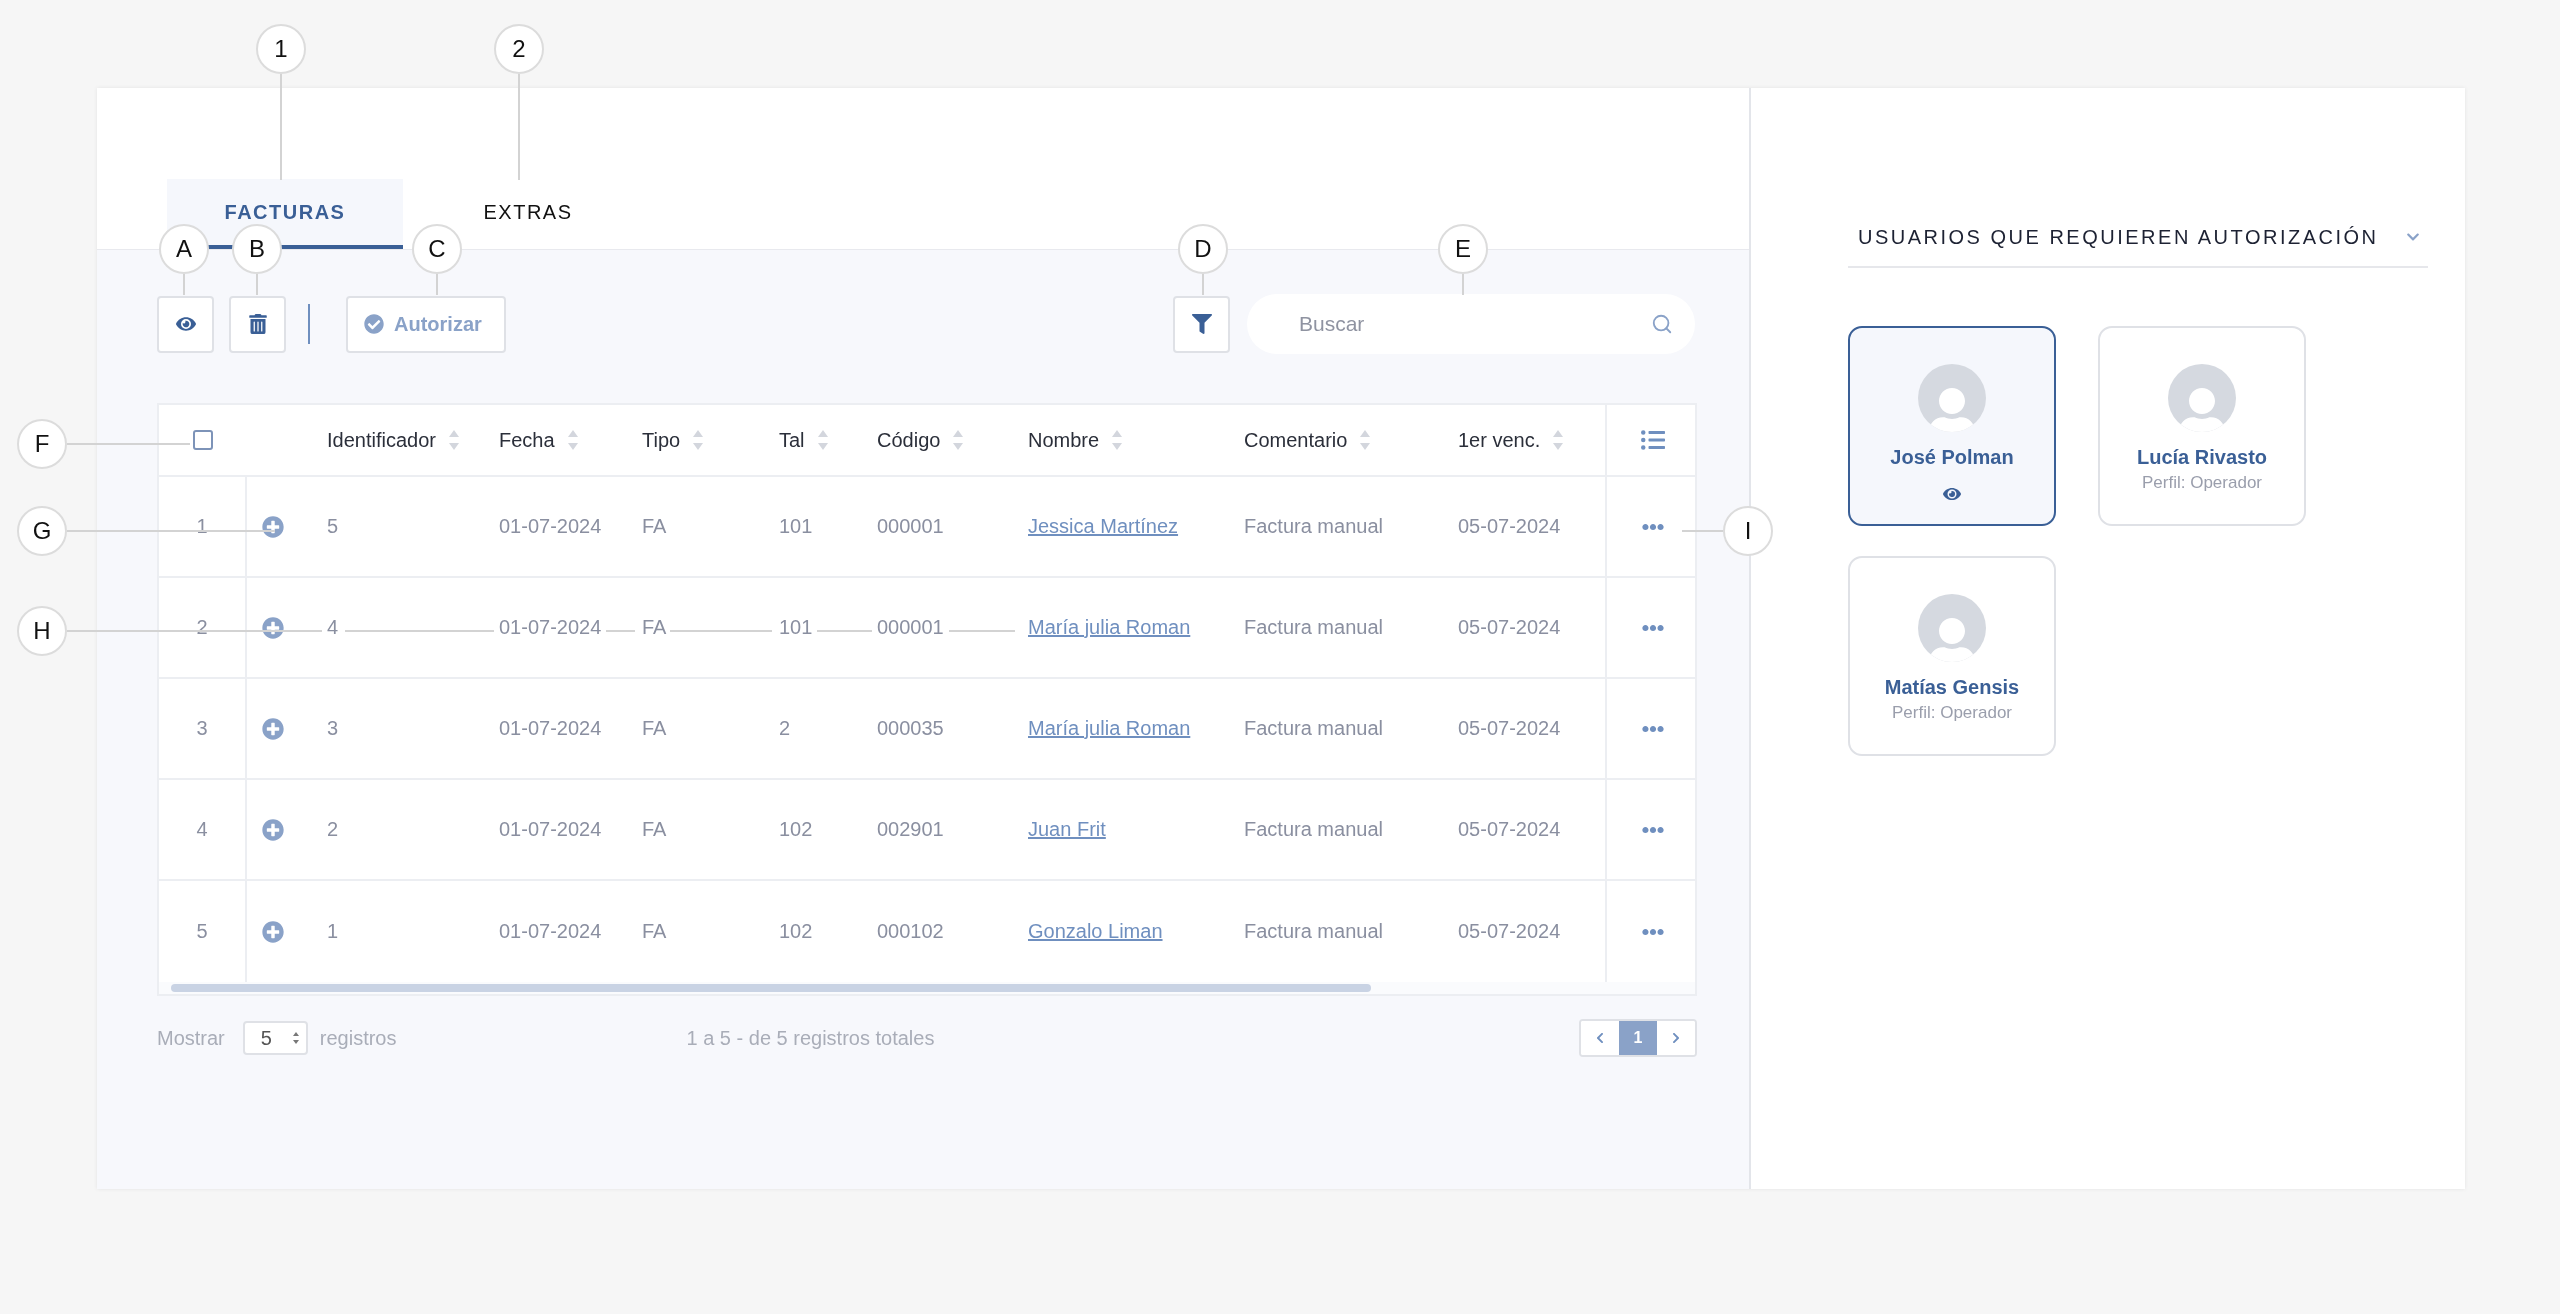 This screenshot has height=1314, width=2560. I want to click on panel-title: USUARIOS QUE REQUIEREN AUTORIZACIÓN, so click(2118, 237).